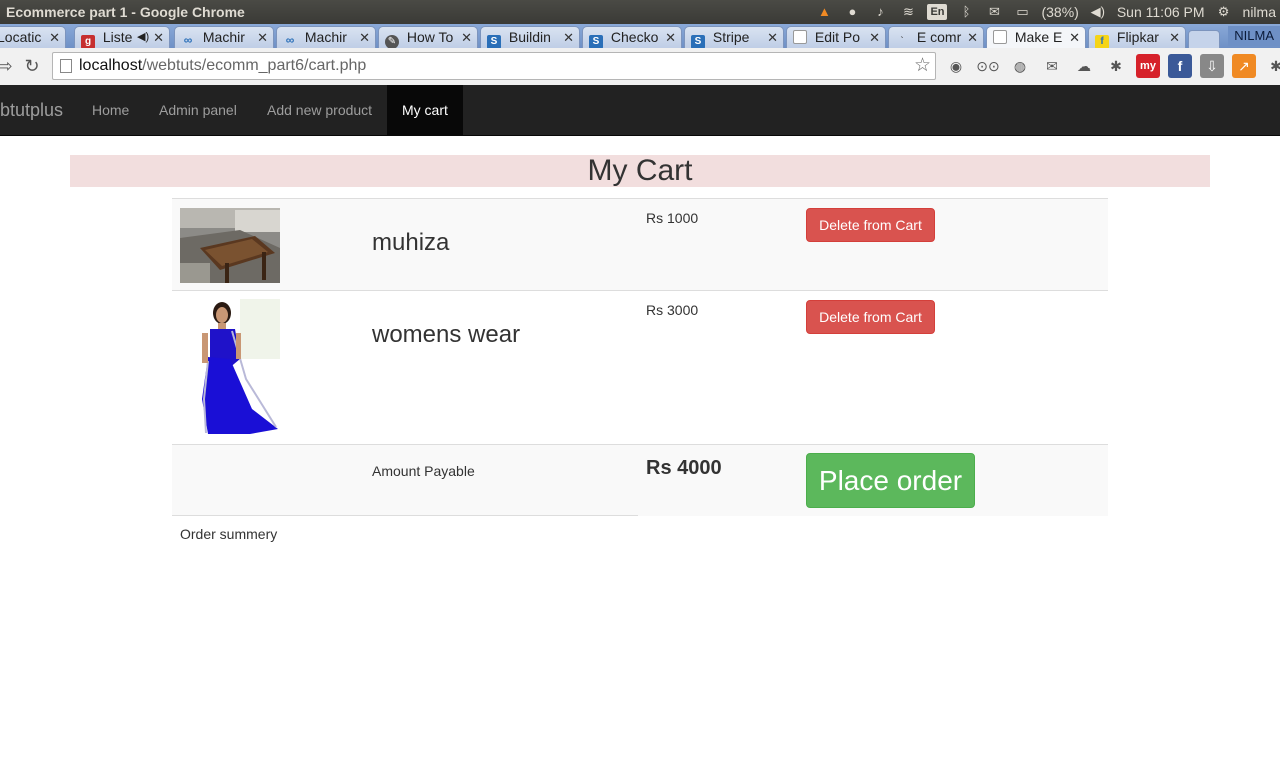 The width and height of the screenshot is (1280, 768). What do you see at coordinates (852, 12) in the screenshot?
I see `chat-icon: ●` at bounding box center [852, 12].